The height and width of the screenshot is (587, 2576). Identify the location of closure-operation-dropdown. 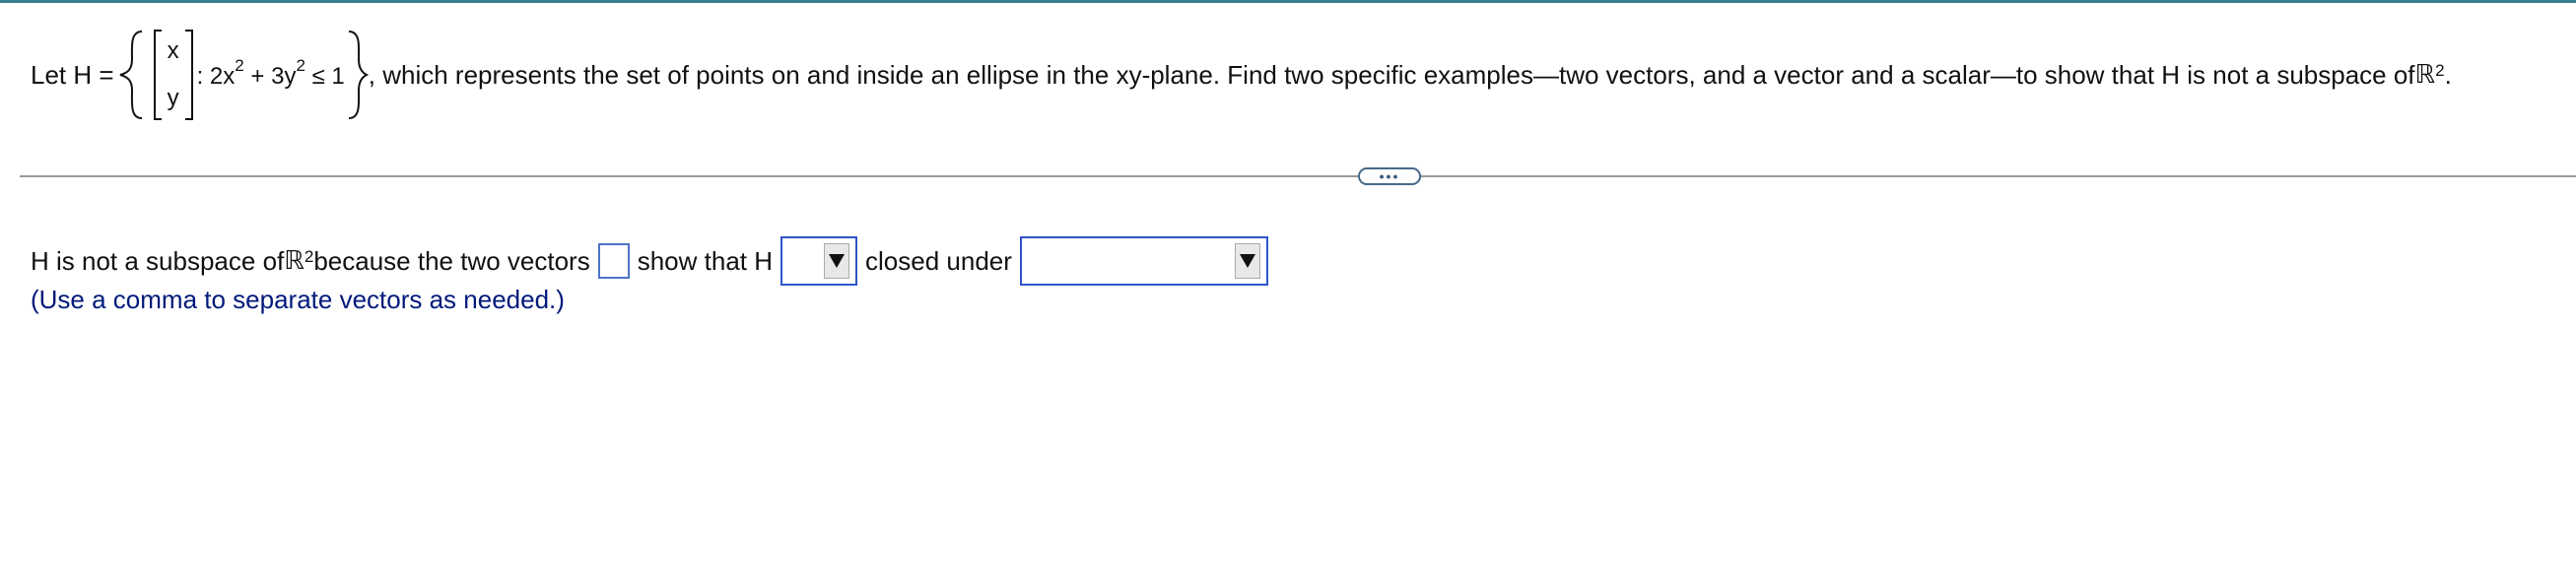
(1144, 261).